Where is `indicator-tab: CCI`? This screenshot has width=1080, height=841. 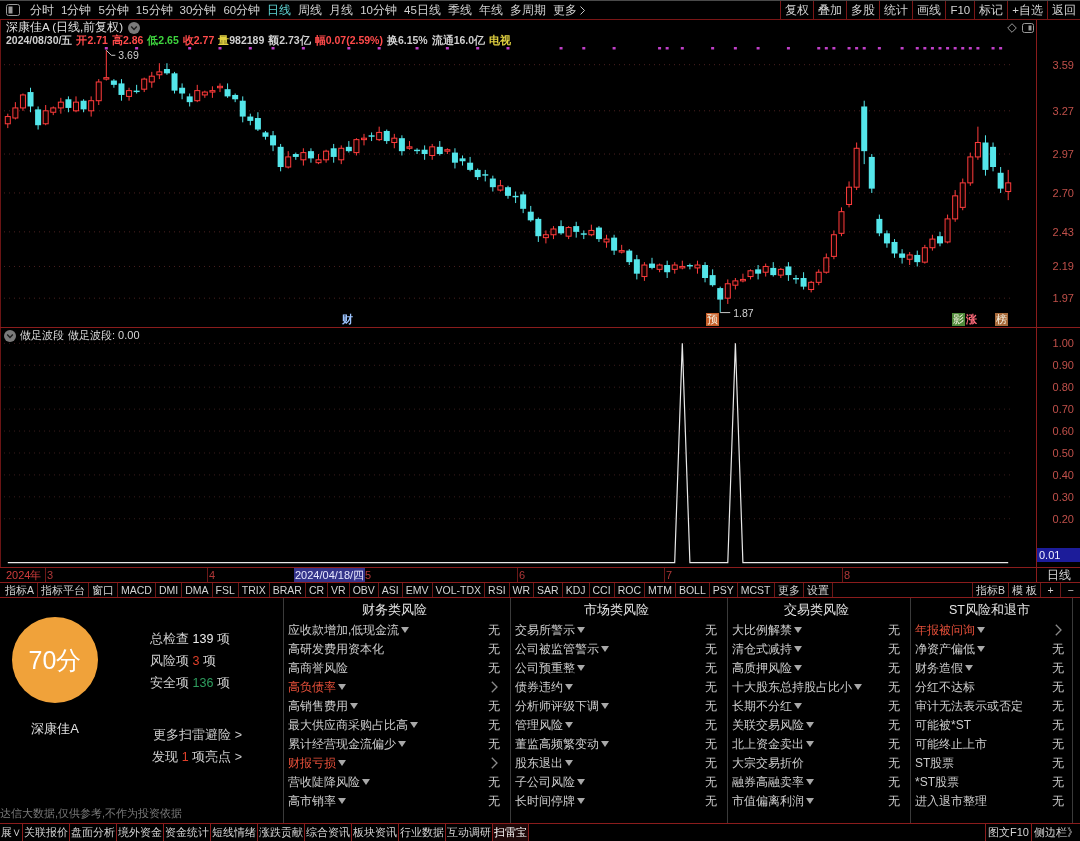 indicator-tab: CCI is located at coordinates (602, 590).